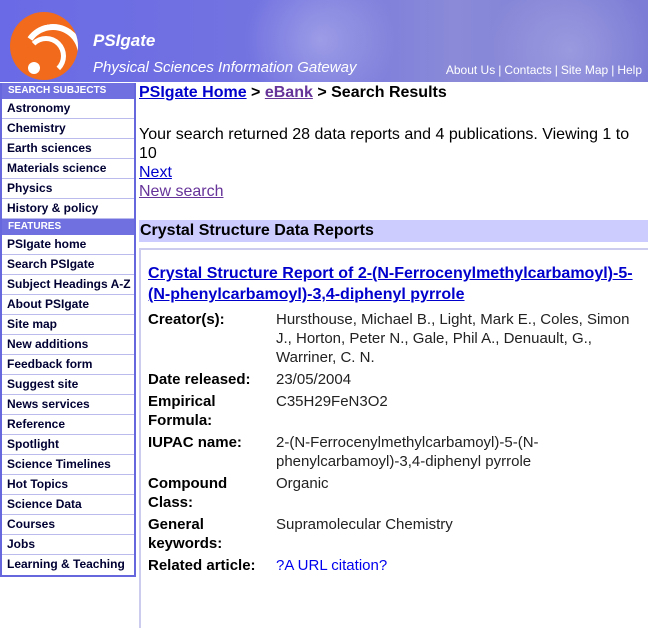 This screenshot has height=628, width=648. I want to click on sidebar-item-science-data: Science Data, so click(68, 505).